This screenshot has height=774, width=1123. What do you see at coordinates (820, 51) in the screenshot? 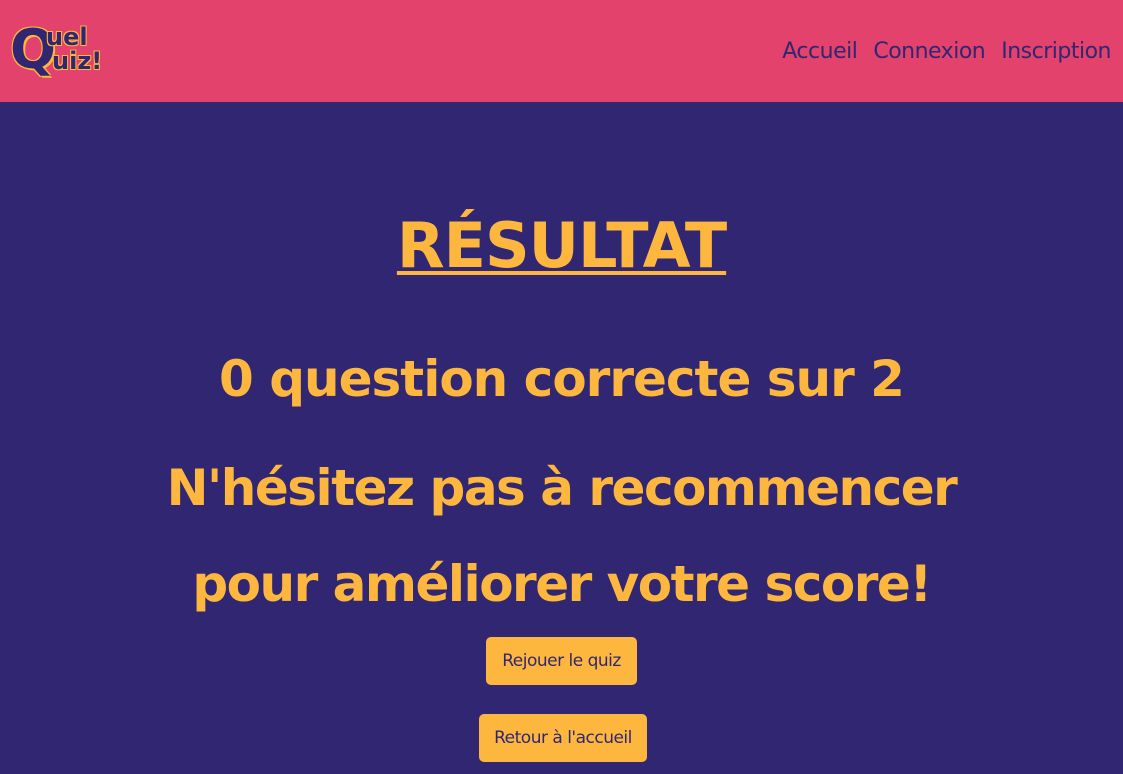
I see `nav-link-accueil: Accueil` at bounding box center [820, 51].